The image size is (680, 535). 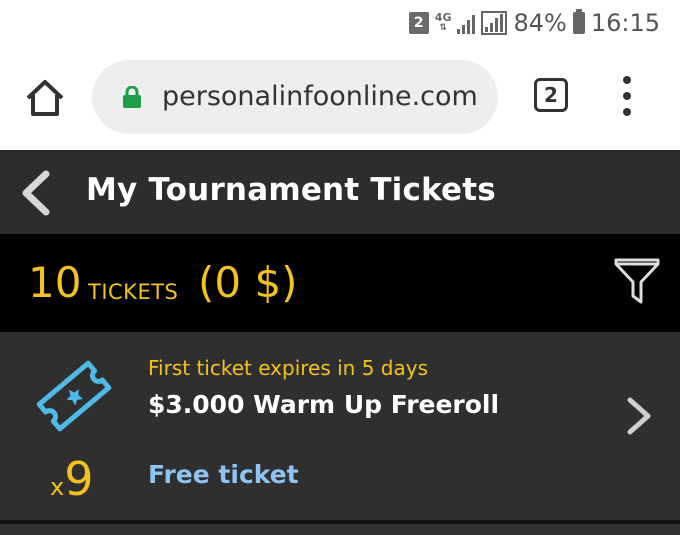 I want to click on signal-icon, so click(x=466, y=23).